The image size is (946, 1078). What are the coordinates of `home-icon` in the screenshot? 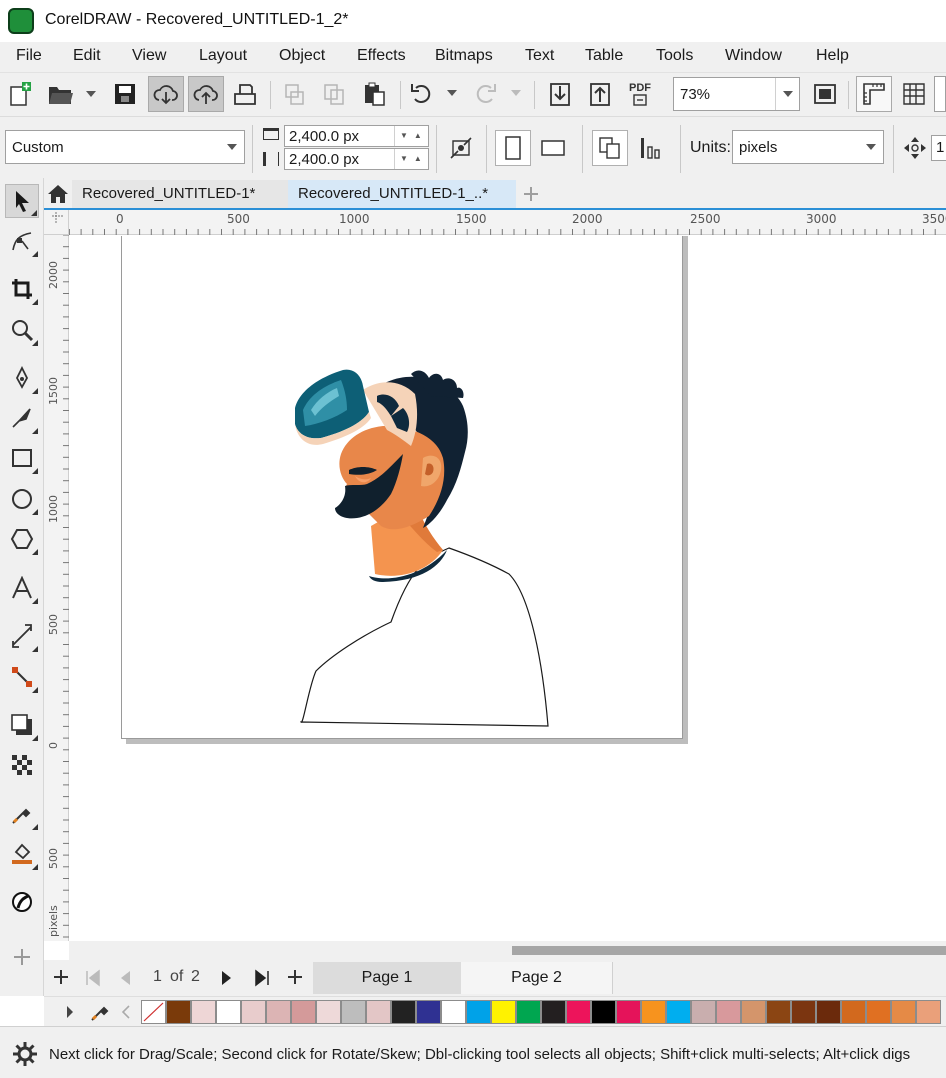 It's located at (58, 194).